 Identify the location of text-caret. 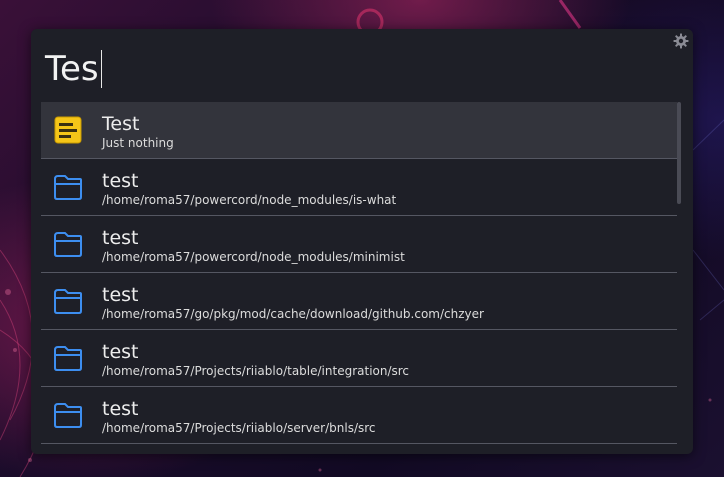
(101, 69).